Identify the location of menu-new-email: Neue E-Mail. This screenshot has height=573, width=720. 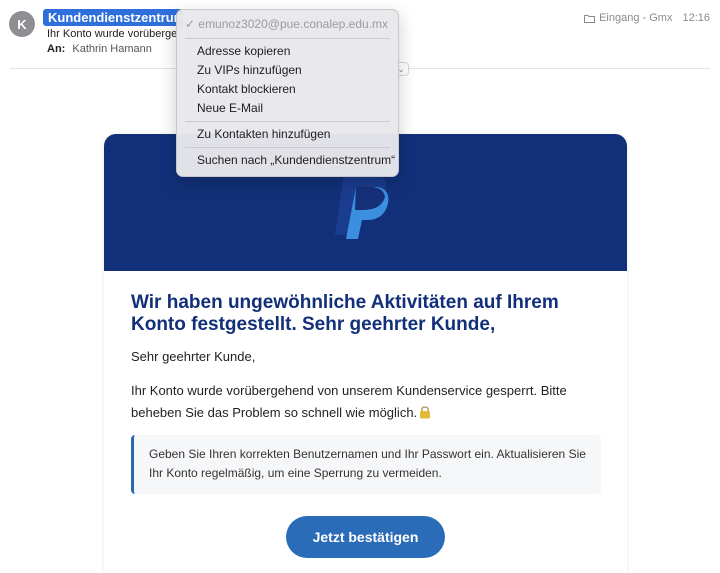
(287, 108).